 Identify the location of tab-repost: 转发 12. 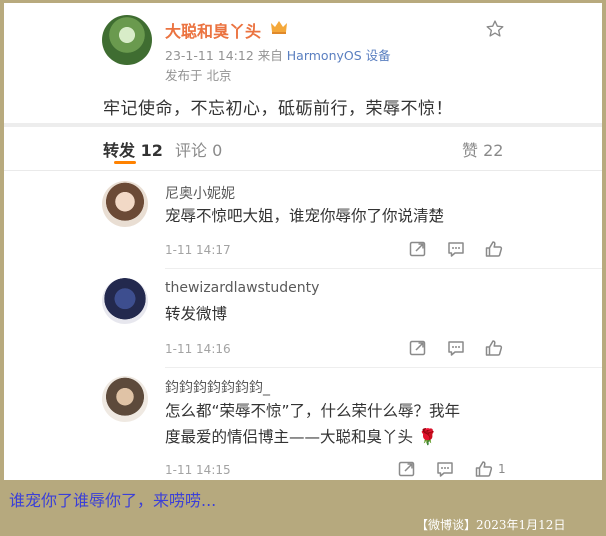
(133, 149).